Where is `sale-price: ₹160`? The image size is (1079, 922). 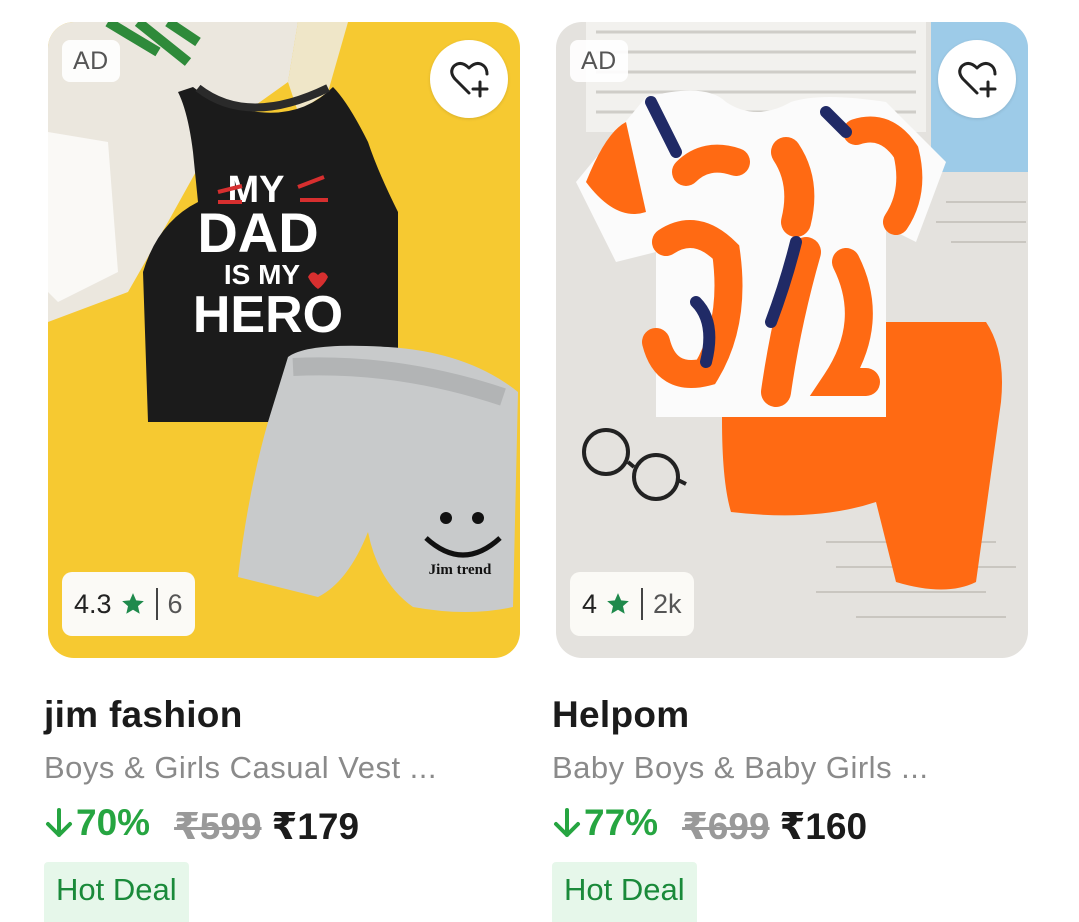 sale-price: ₹160 is located at coordinates (823, 826).